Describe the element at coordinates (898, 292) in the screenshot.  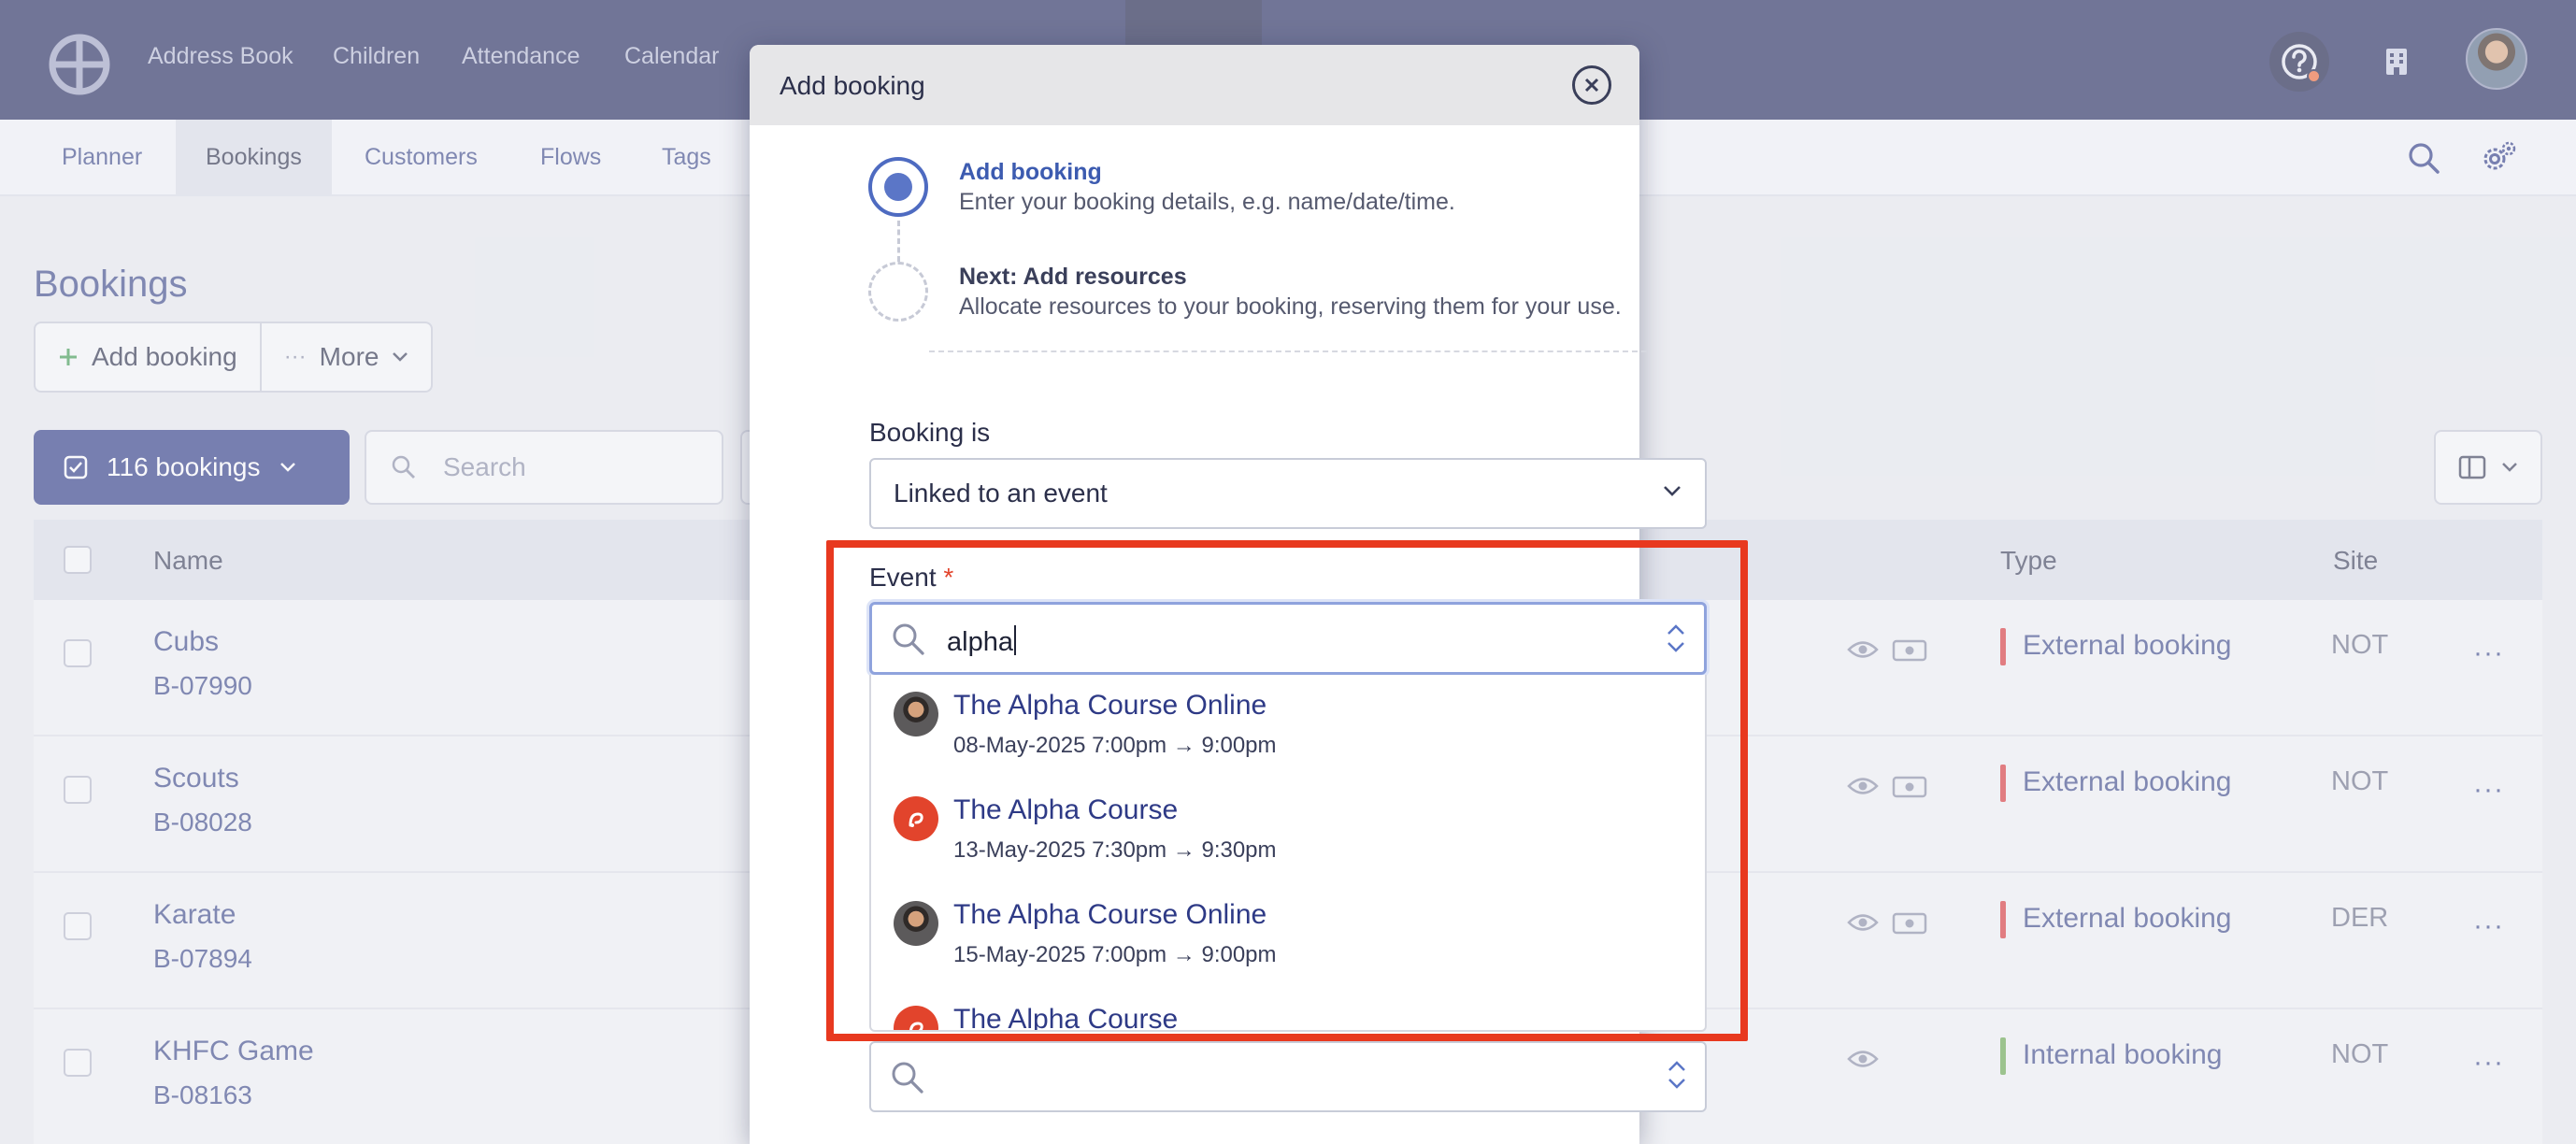
I see `step-next-indicator` at that location.